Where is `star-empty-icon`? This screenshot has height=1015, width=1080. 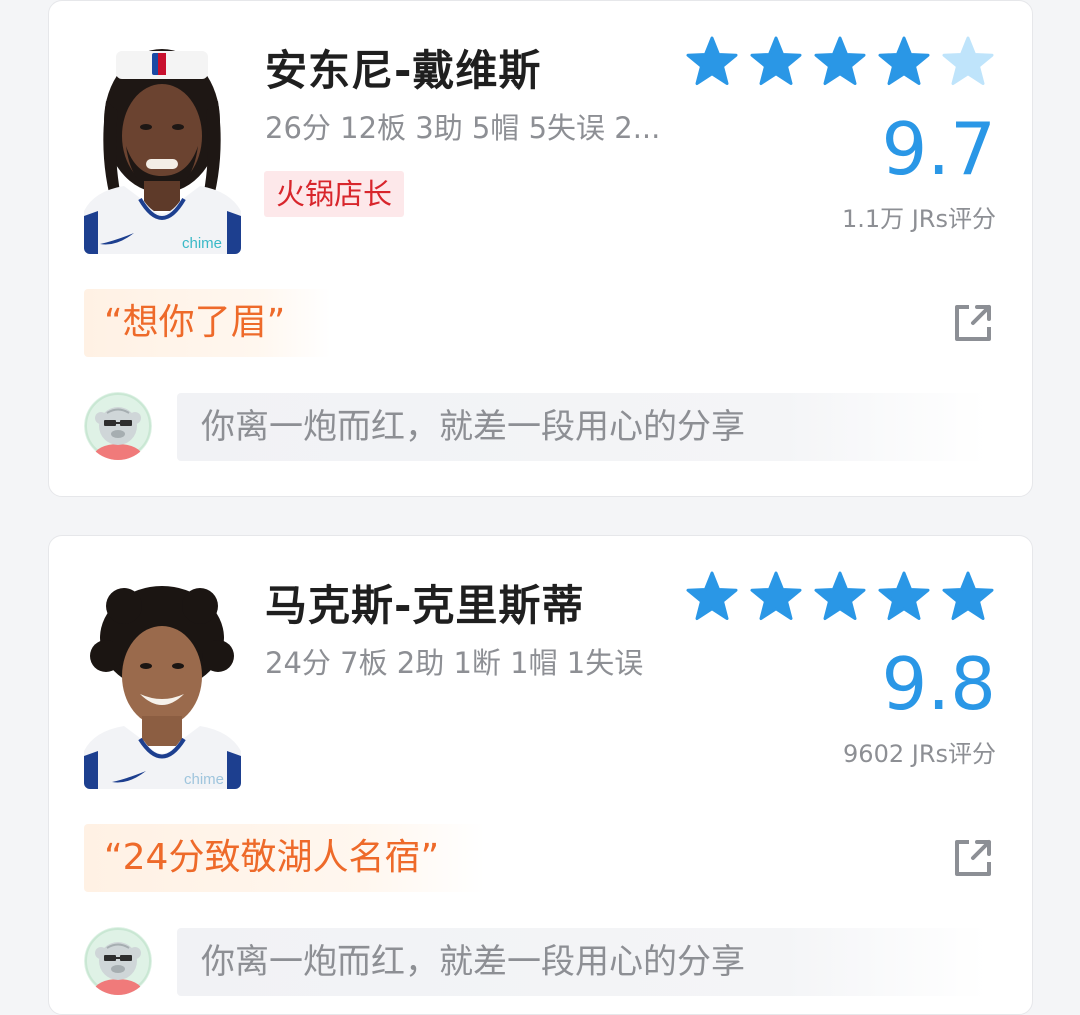
star-empty-icon is located at coordinates (968, 62).